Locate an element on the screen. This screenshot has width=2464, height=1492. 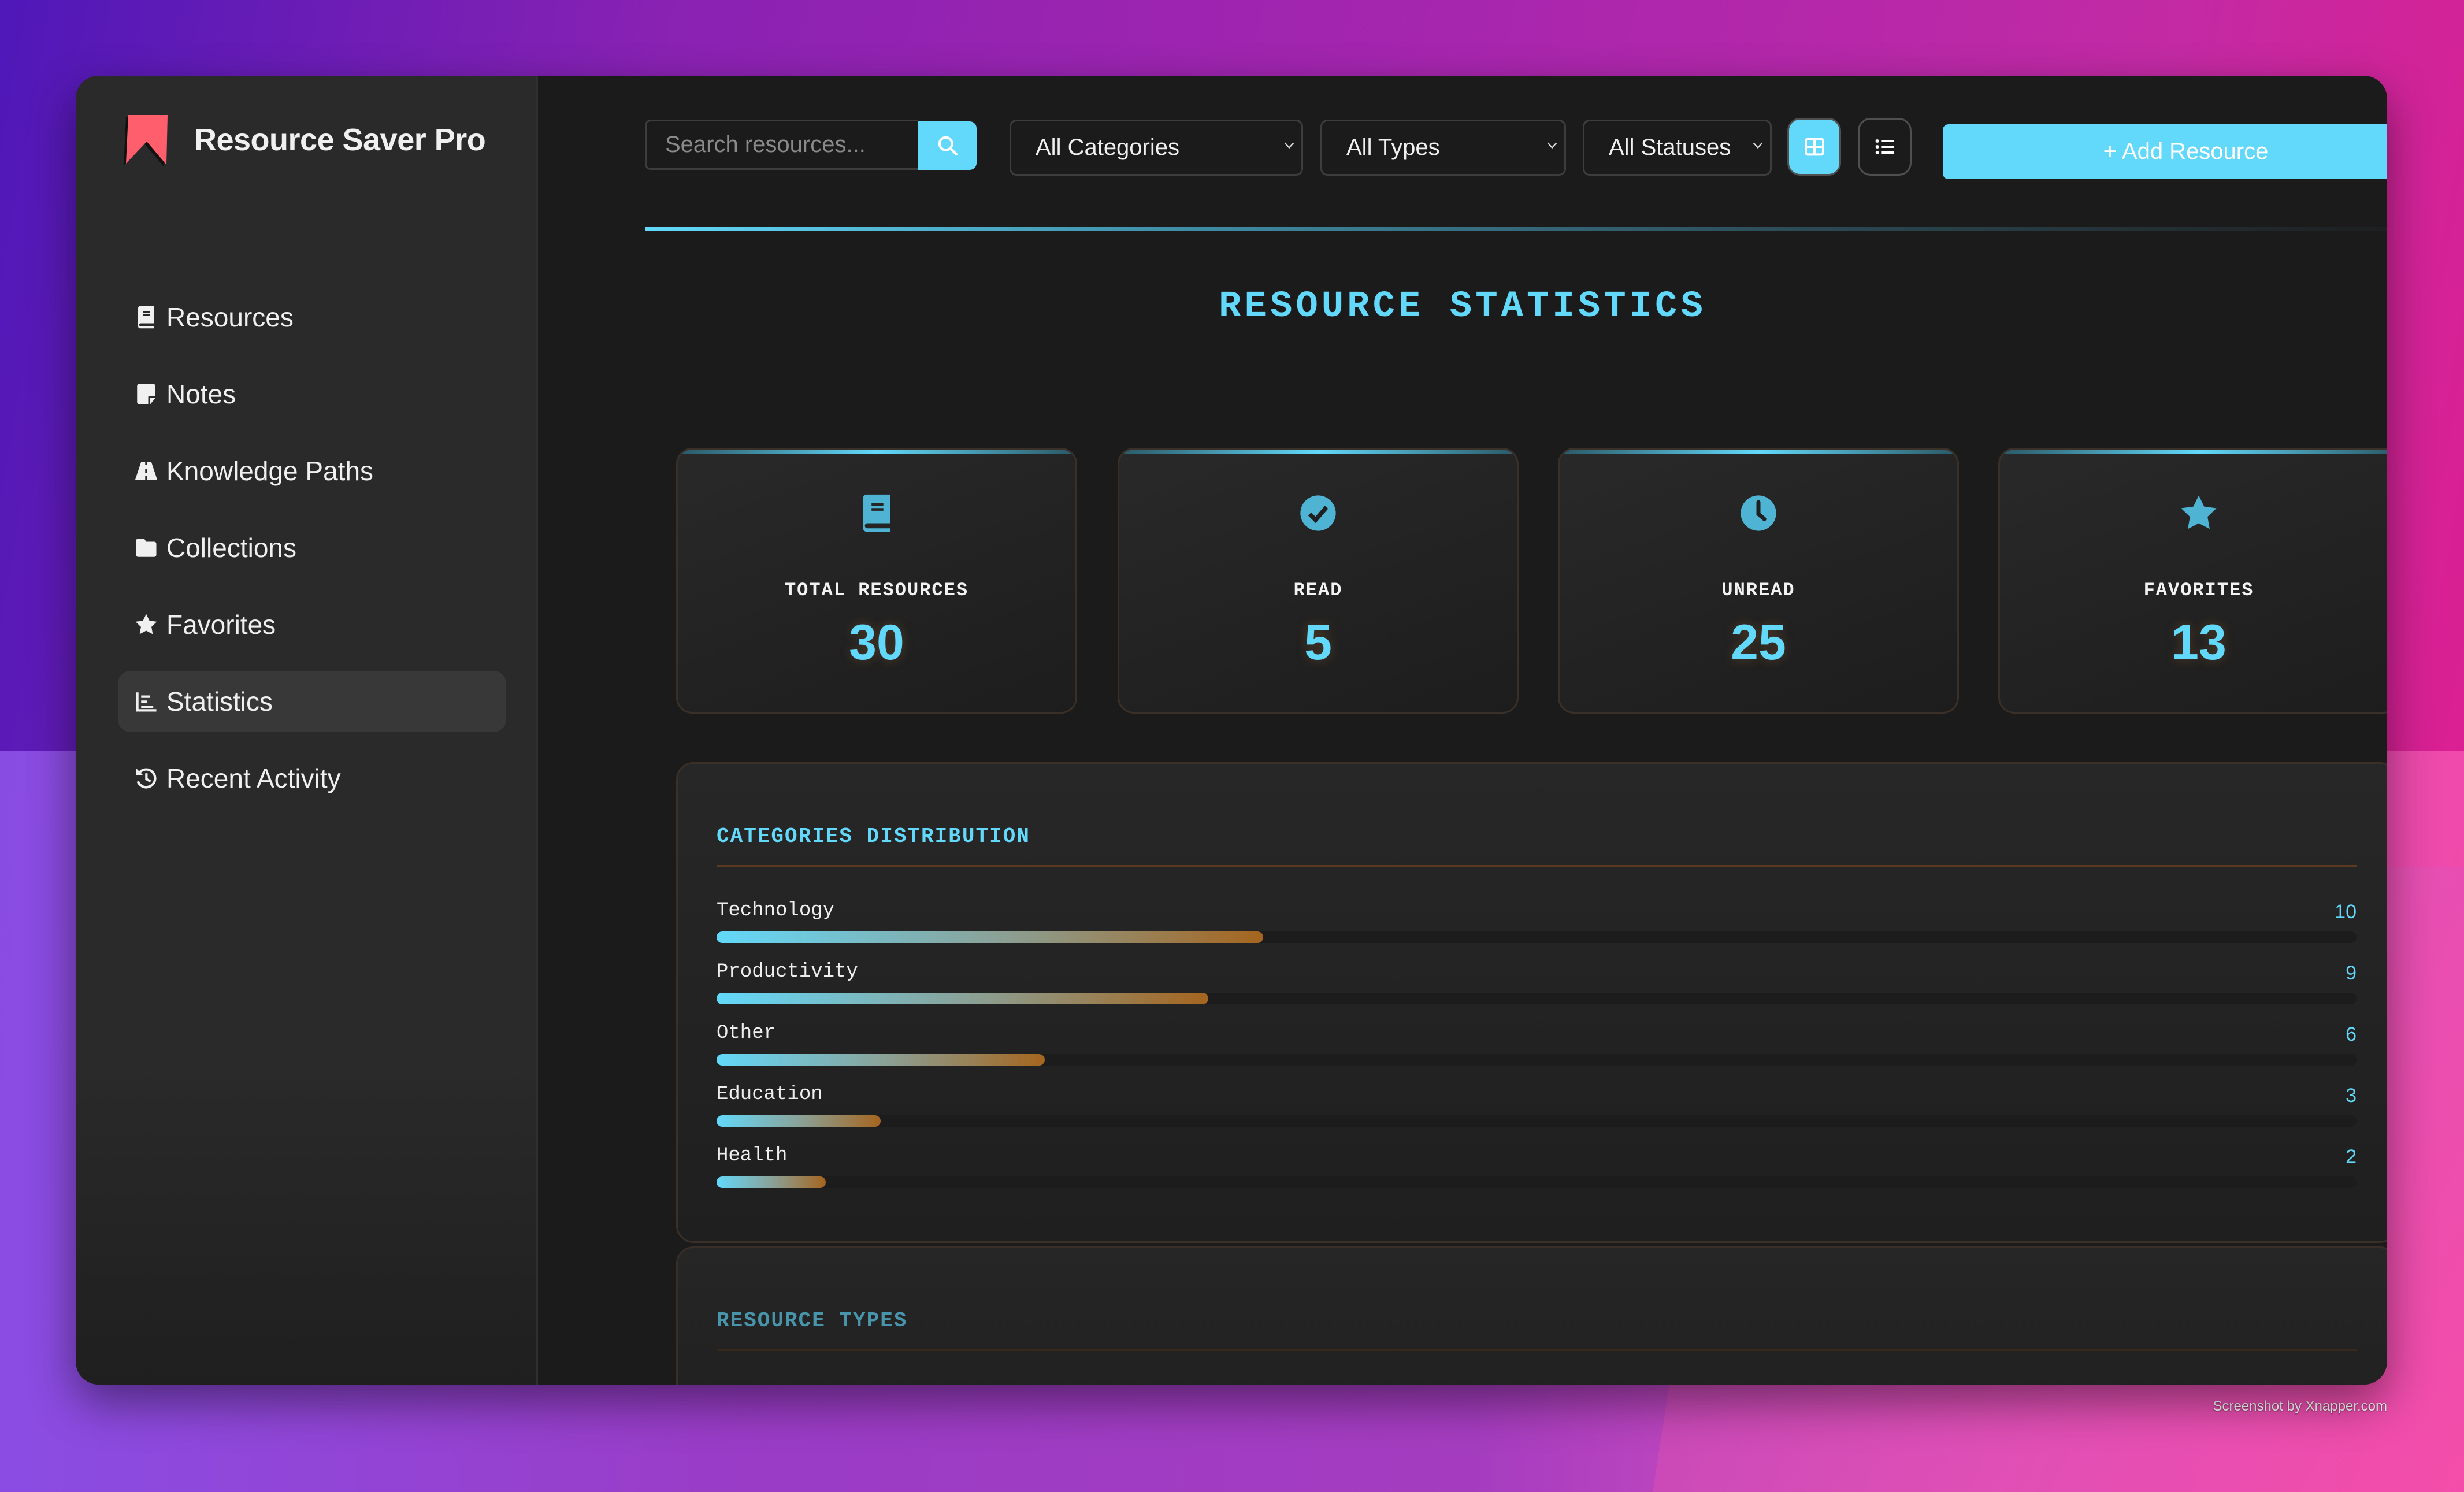
search-icon is located at coordinates (948, 146).